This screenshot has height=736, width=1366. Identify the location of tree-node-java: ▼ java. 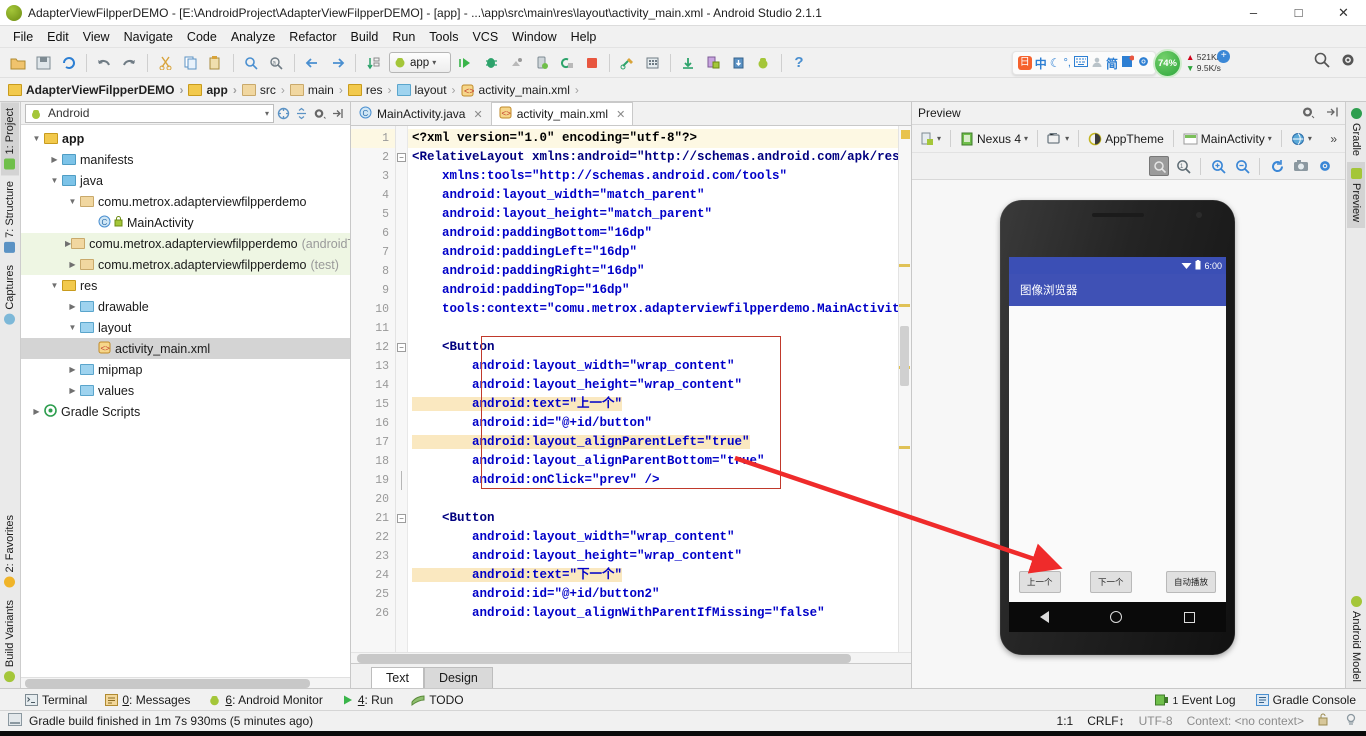
(185, 180).